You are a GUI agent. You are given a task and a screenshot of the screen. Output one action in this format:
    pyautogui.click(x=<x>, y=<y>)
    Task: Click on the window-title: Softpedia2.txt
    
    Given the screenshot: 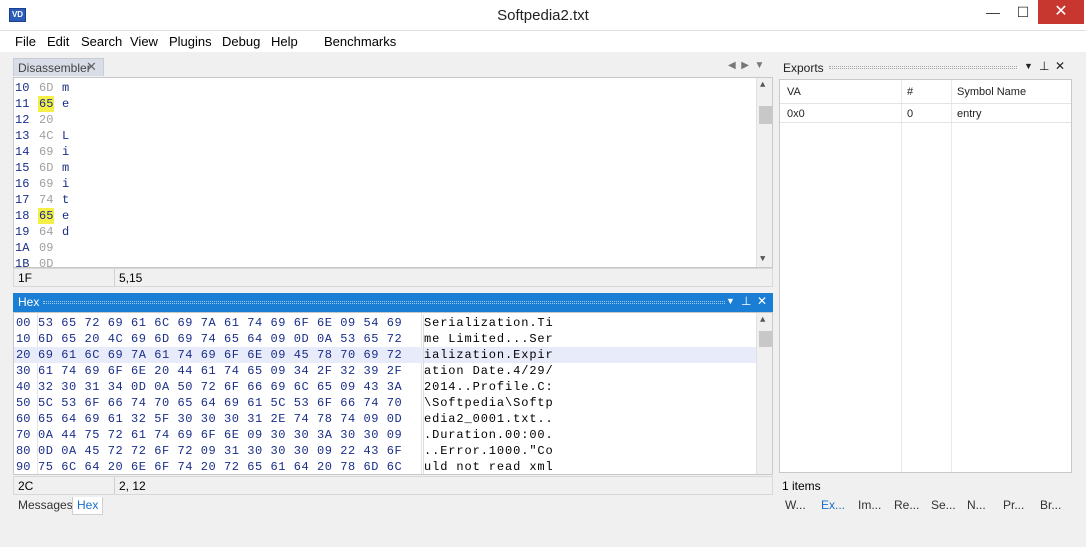 What is the action you would take?
    pyautogui.click(x=543, y=15)
    